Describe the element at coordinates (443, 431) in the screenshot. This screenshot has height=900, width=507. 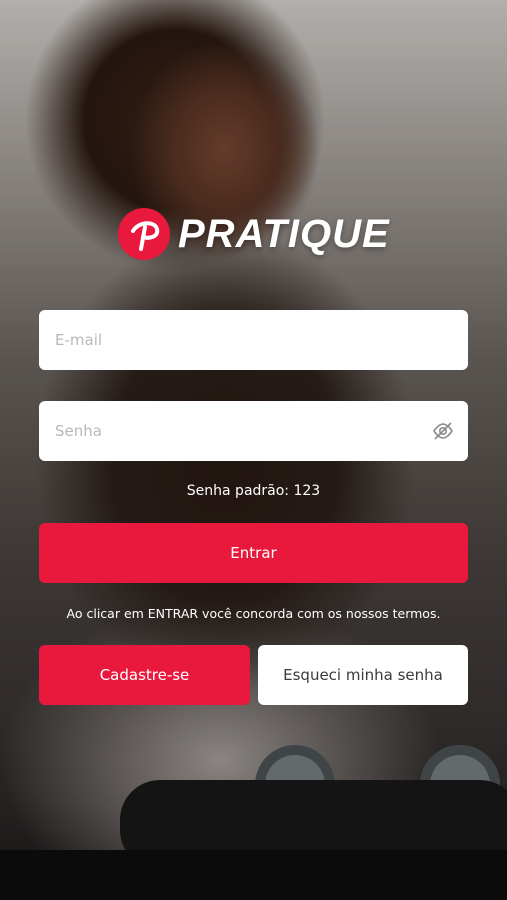
I see `eye-off-icon` at that location.